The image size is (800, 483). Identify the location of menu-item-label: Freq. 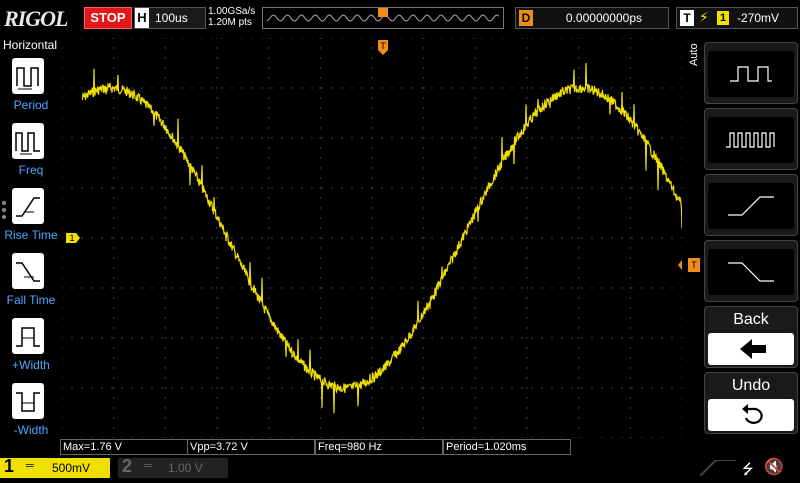
(31, 170).